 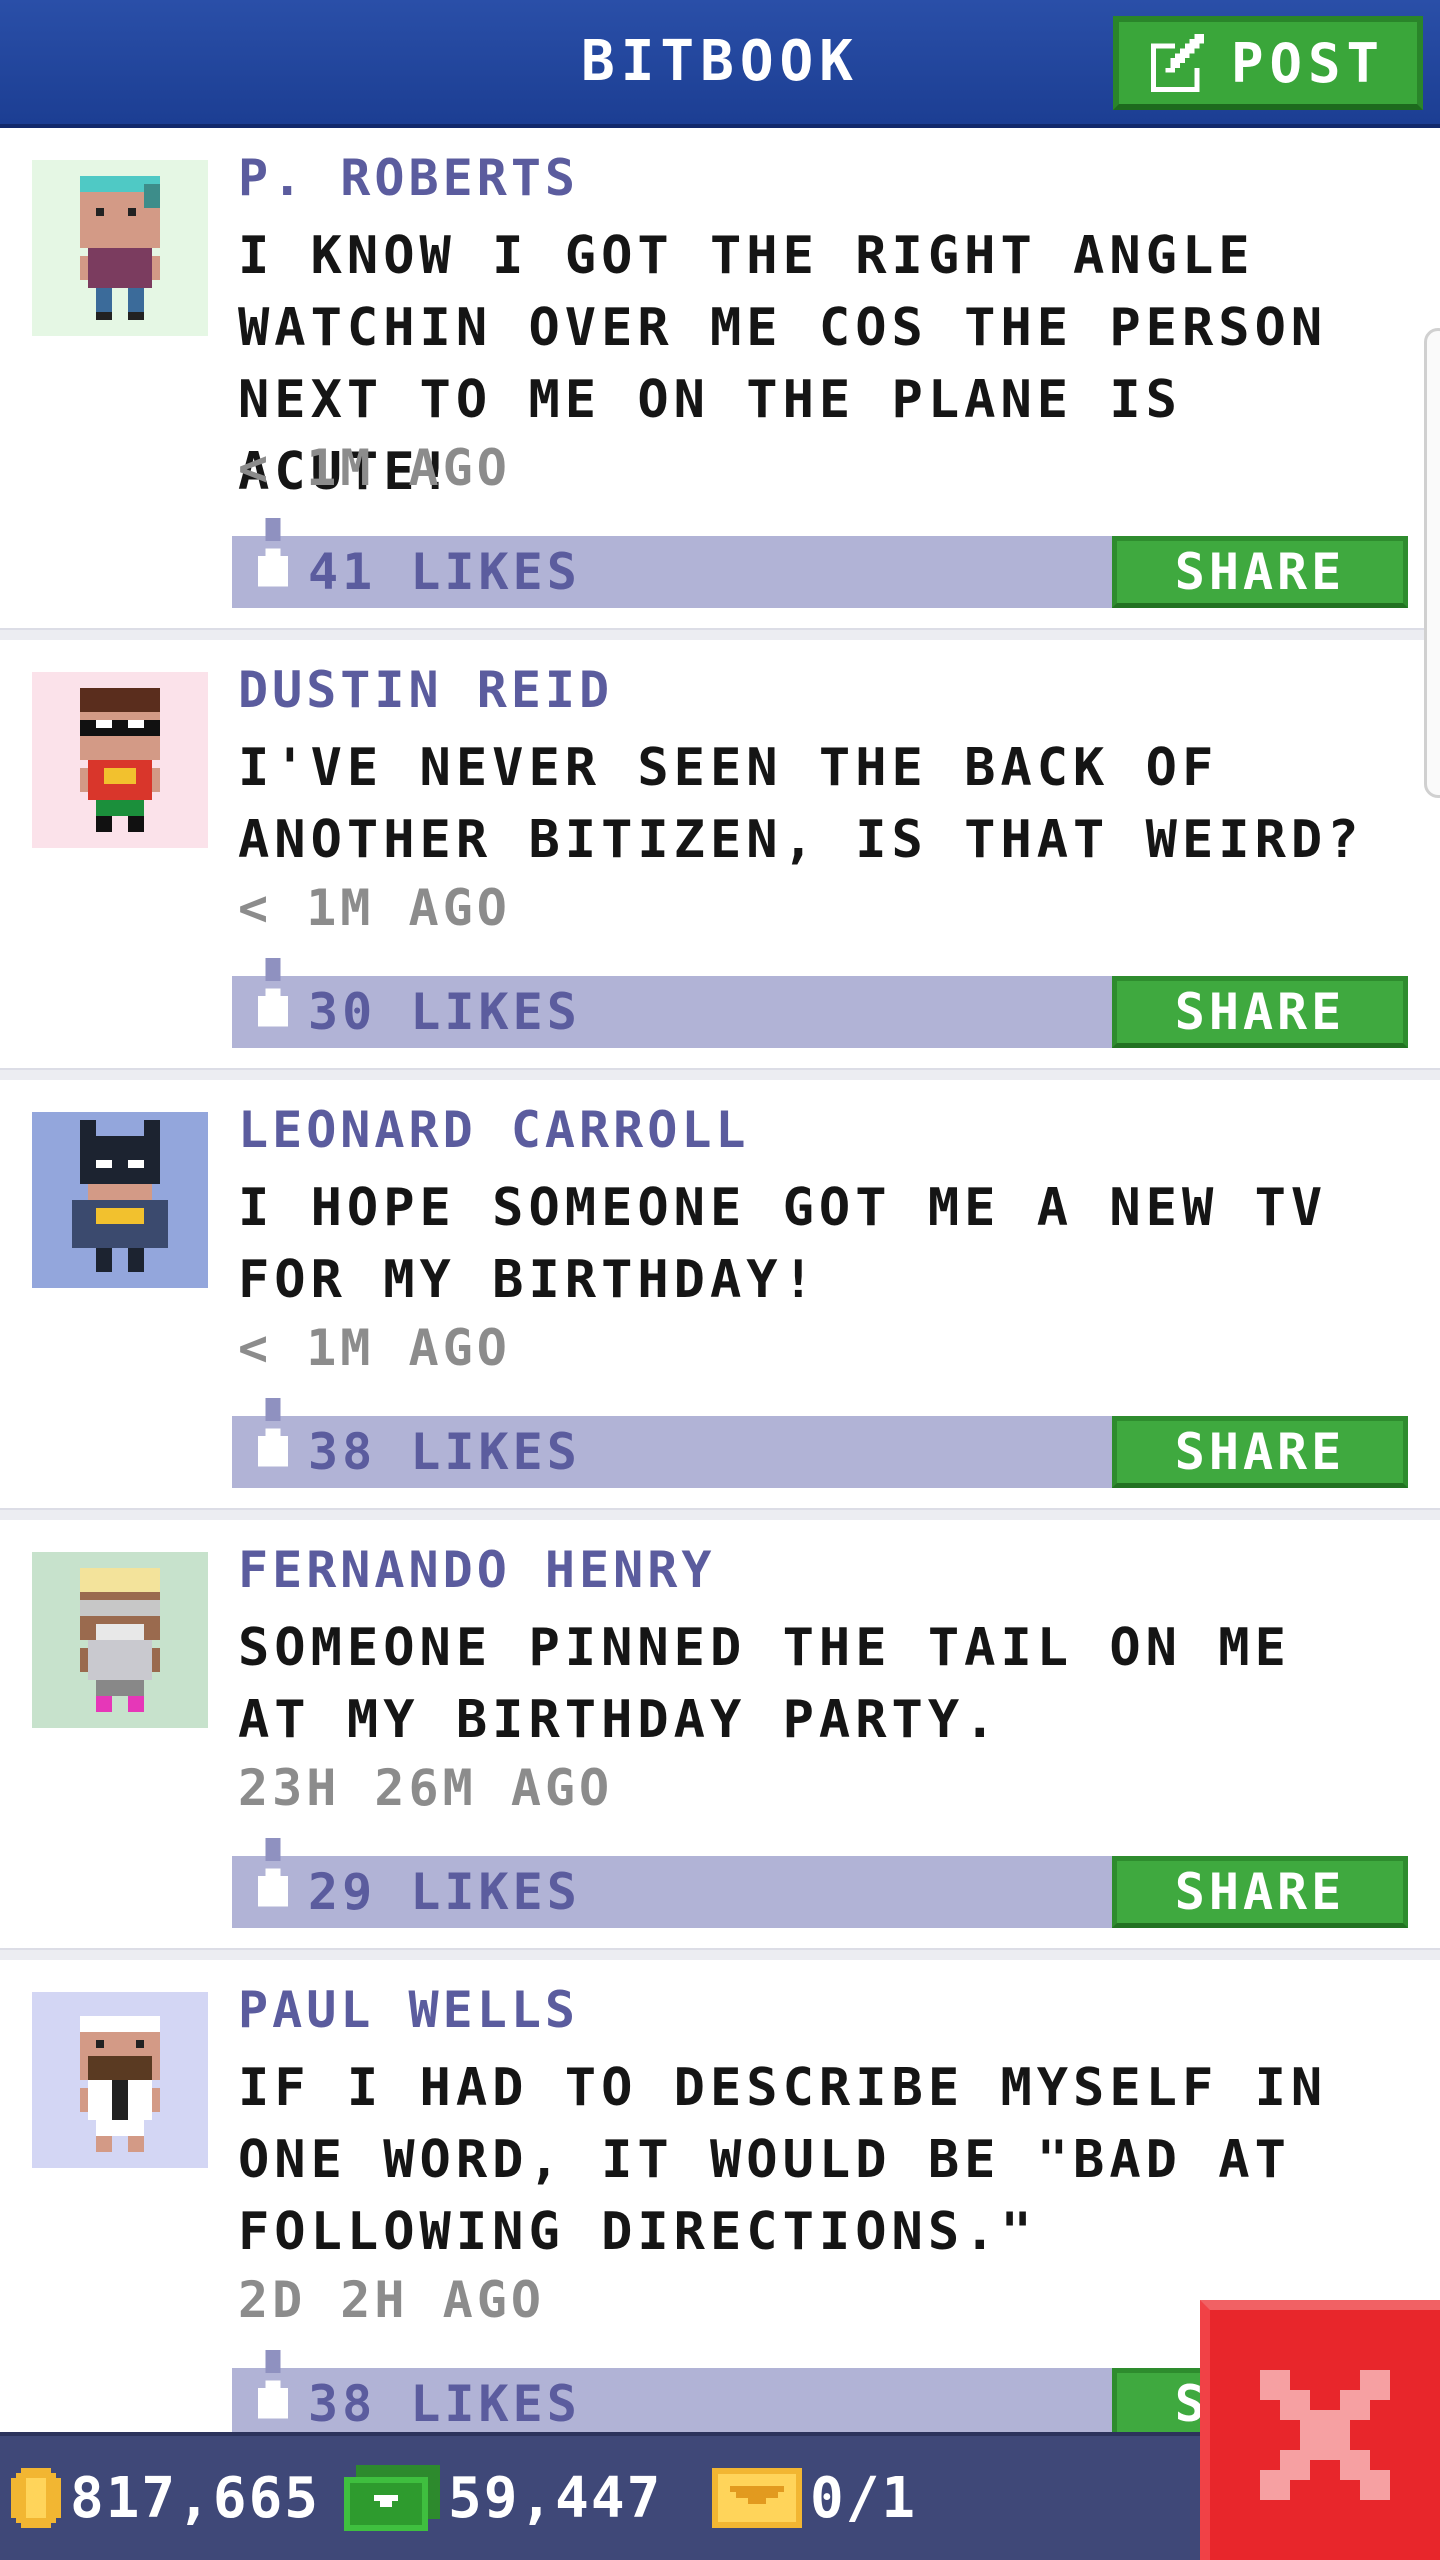 I want to click on post-author: P. ROBERTS, so click(x=409, y=178).